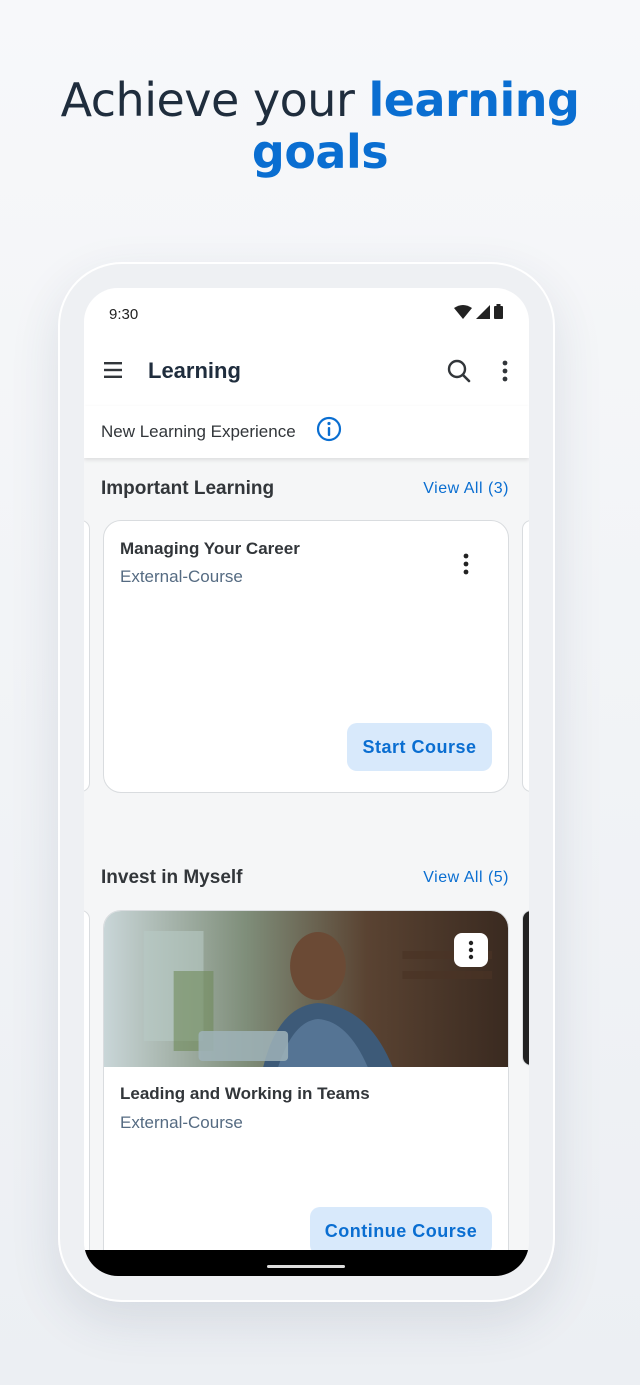 The width and height of the screenshot is (640, 1385). Describe the element at coordinates (306, 432) in the screenshot. I see `sub-bar: New Learning Experience` at that location.